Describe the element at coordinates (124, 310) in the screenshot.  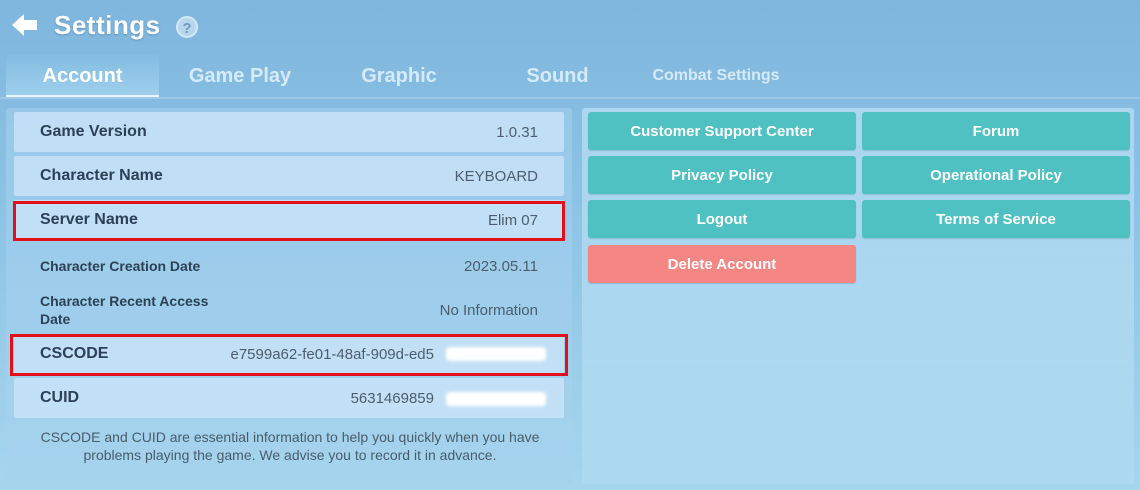
I see `character-recent-access-date-label: Character Recent Access Date` at that location.